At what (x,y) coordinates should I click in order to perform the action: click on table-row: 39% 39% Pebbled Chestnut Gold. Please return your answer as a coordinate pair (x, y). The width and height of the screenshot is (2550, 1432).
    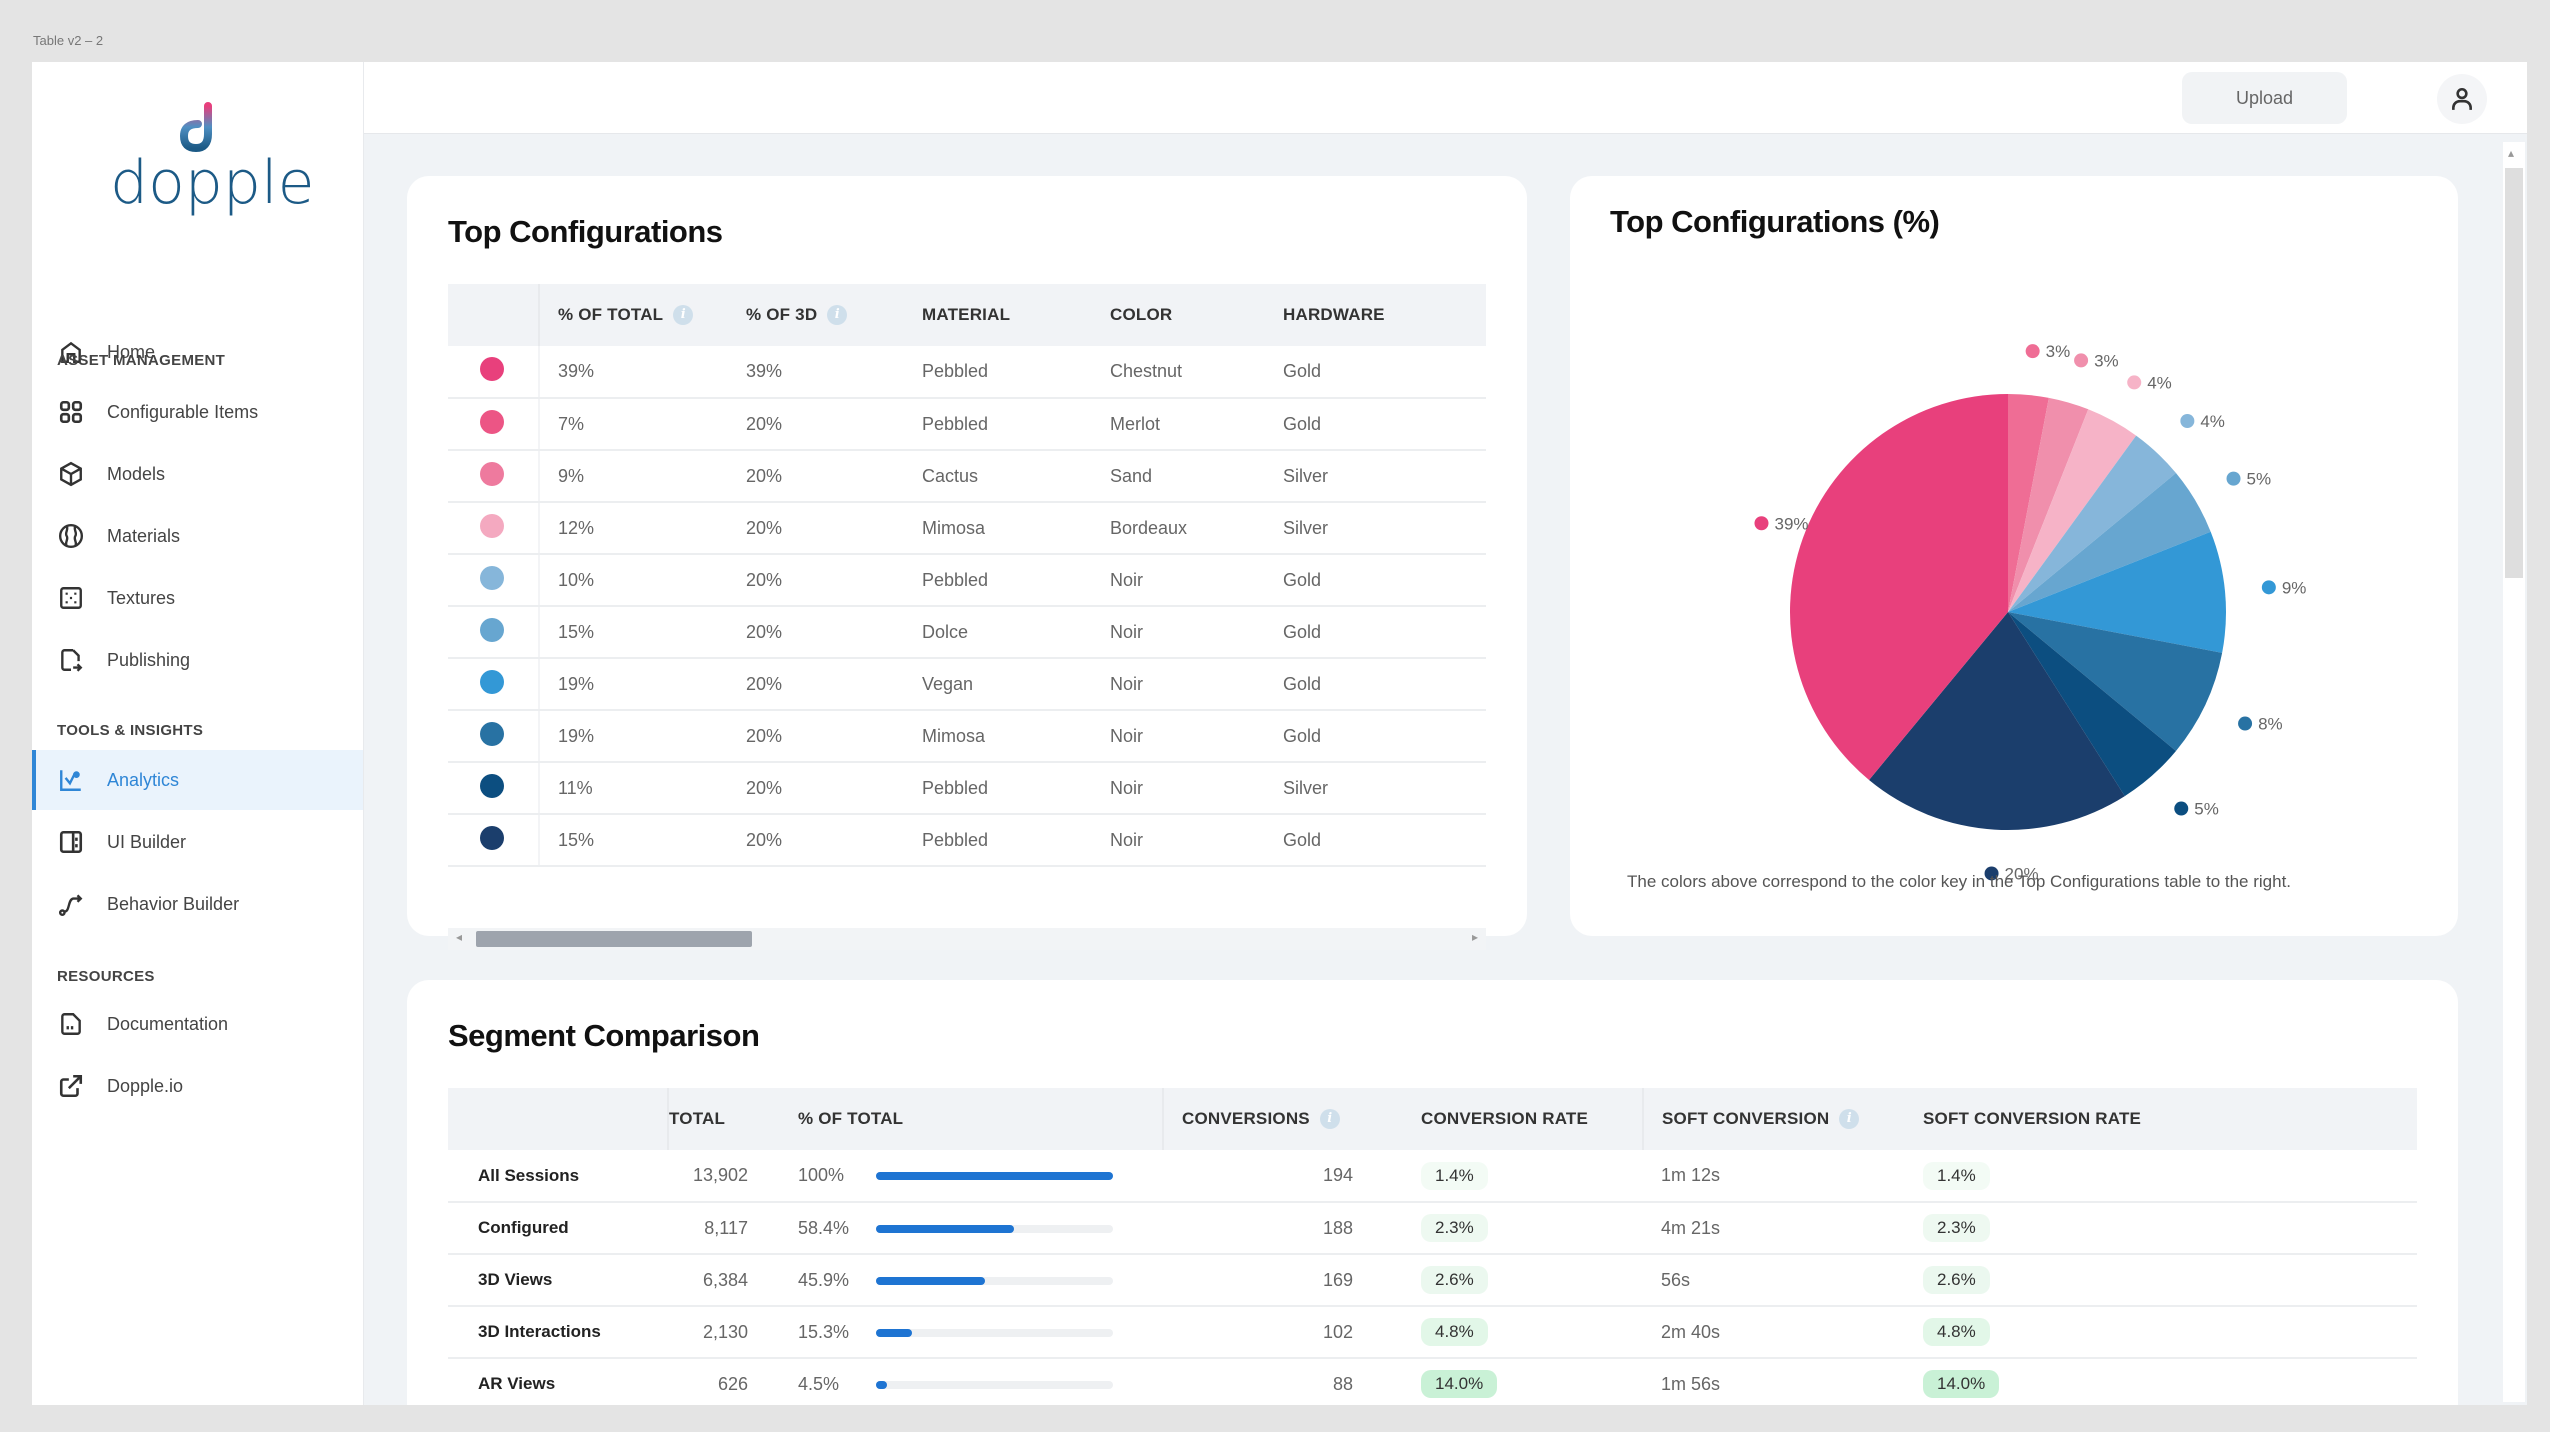
    Looking at the image, I should click on (967, 372).